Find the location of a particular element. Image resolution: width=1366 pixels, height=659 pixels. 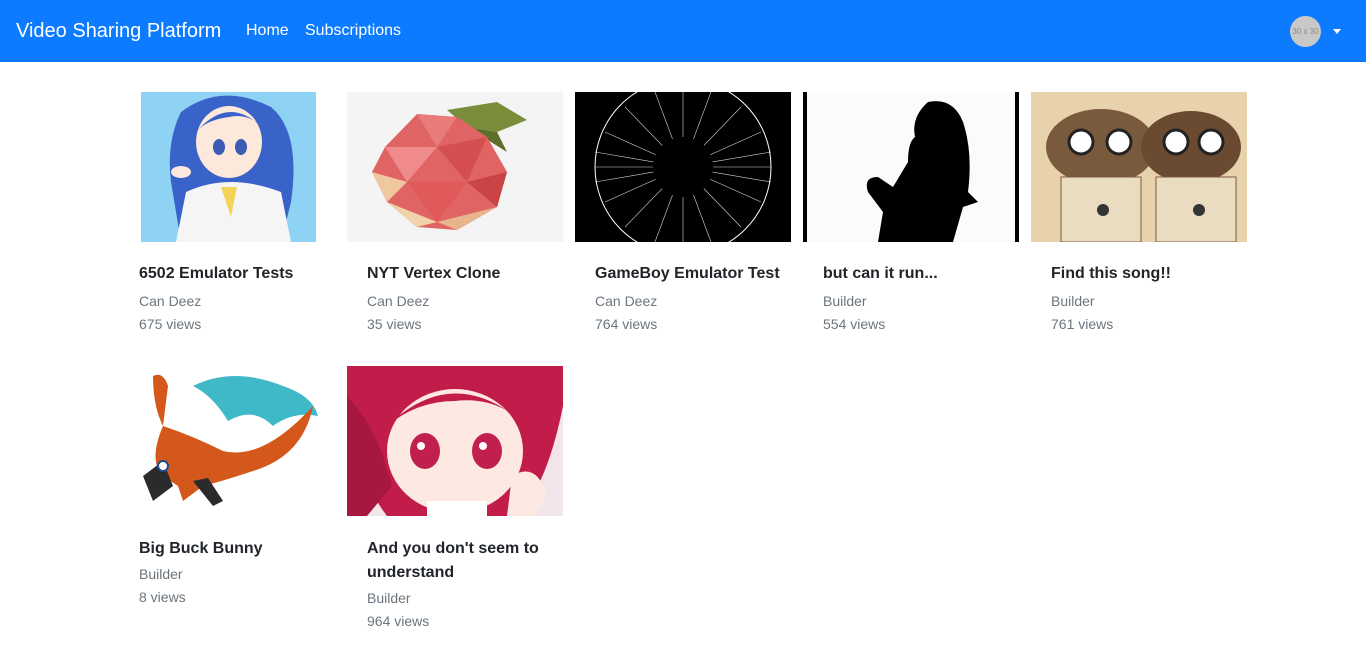

brand-title: Video Sharing Platform is located at coordinates (118, 31).